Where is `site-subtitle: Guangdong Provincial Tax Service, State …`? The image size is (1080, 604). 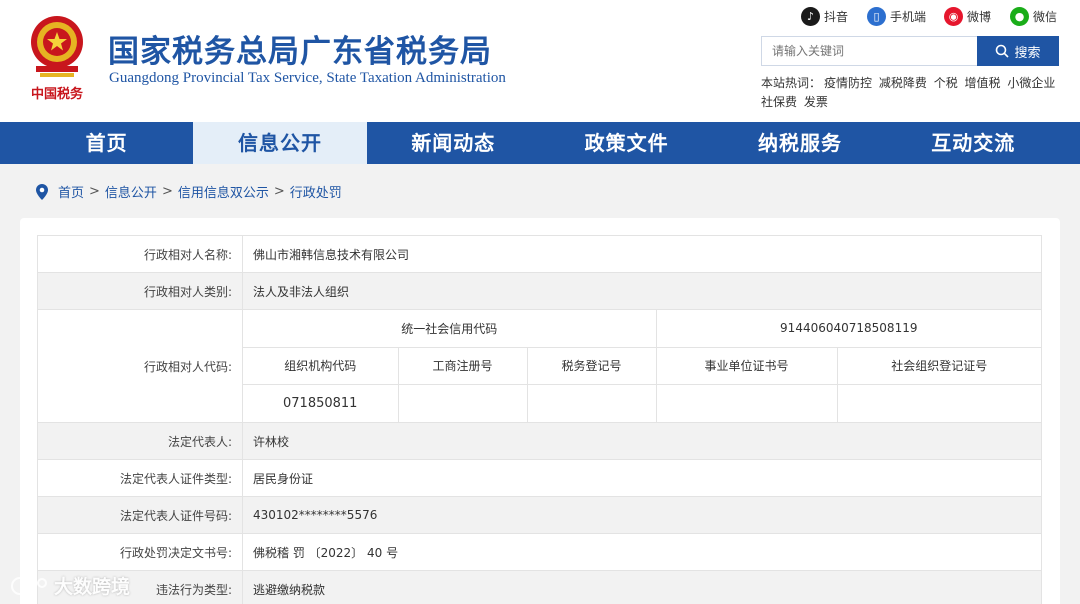 site-subtitle: Guangdong Provincial Tax Service, State … is located at coordinates (307, 78).